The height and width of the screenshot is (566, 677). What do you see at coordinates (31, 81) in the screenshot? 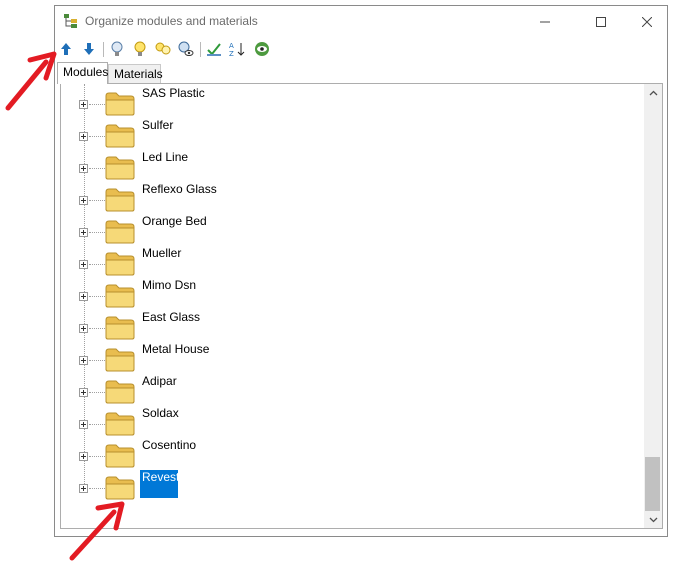
I see `annotation-arrow-icon` at bounding box center [31, 81].